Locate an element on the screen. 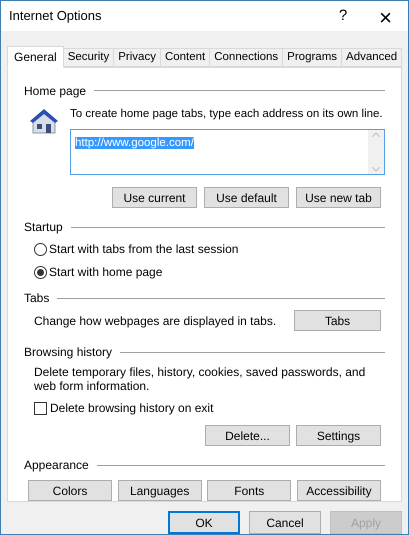 The width and height of the screenshot is (409, 535). checkbox is located at coordinates (40, 408).